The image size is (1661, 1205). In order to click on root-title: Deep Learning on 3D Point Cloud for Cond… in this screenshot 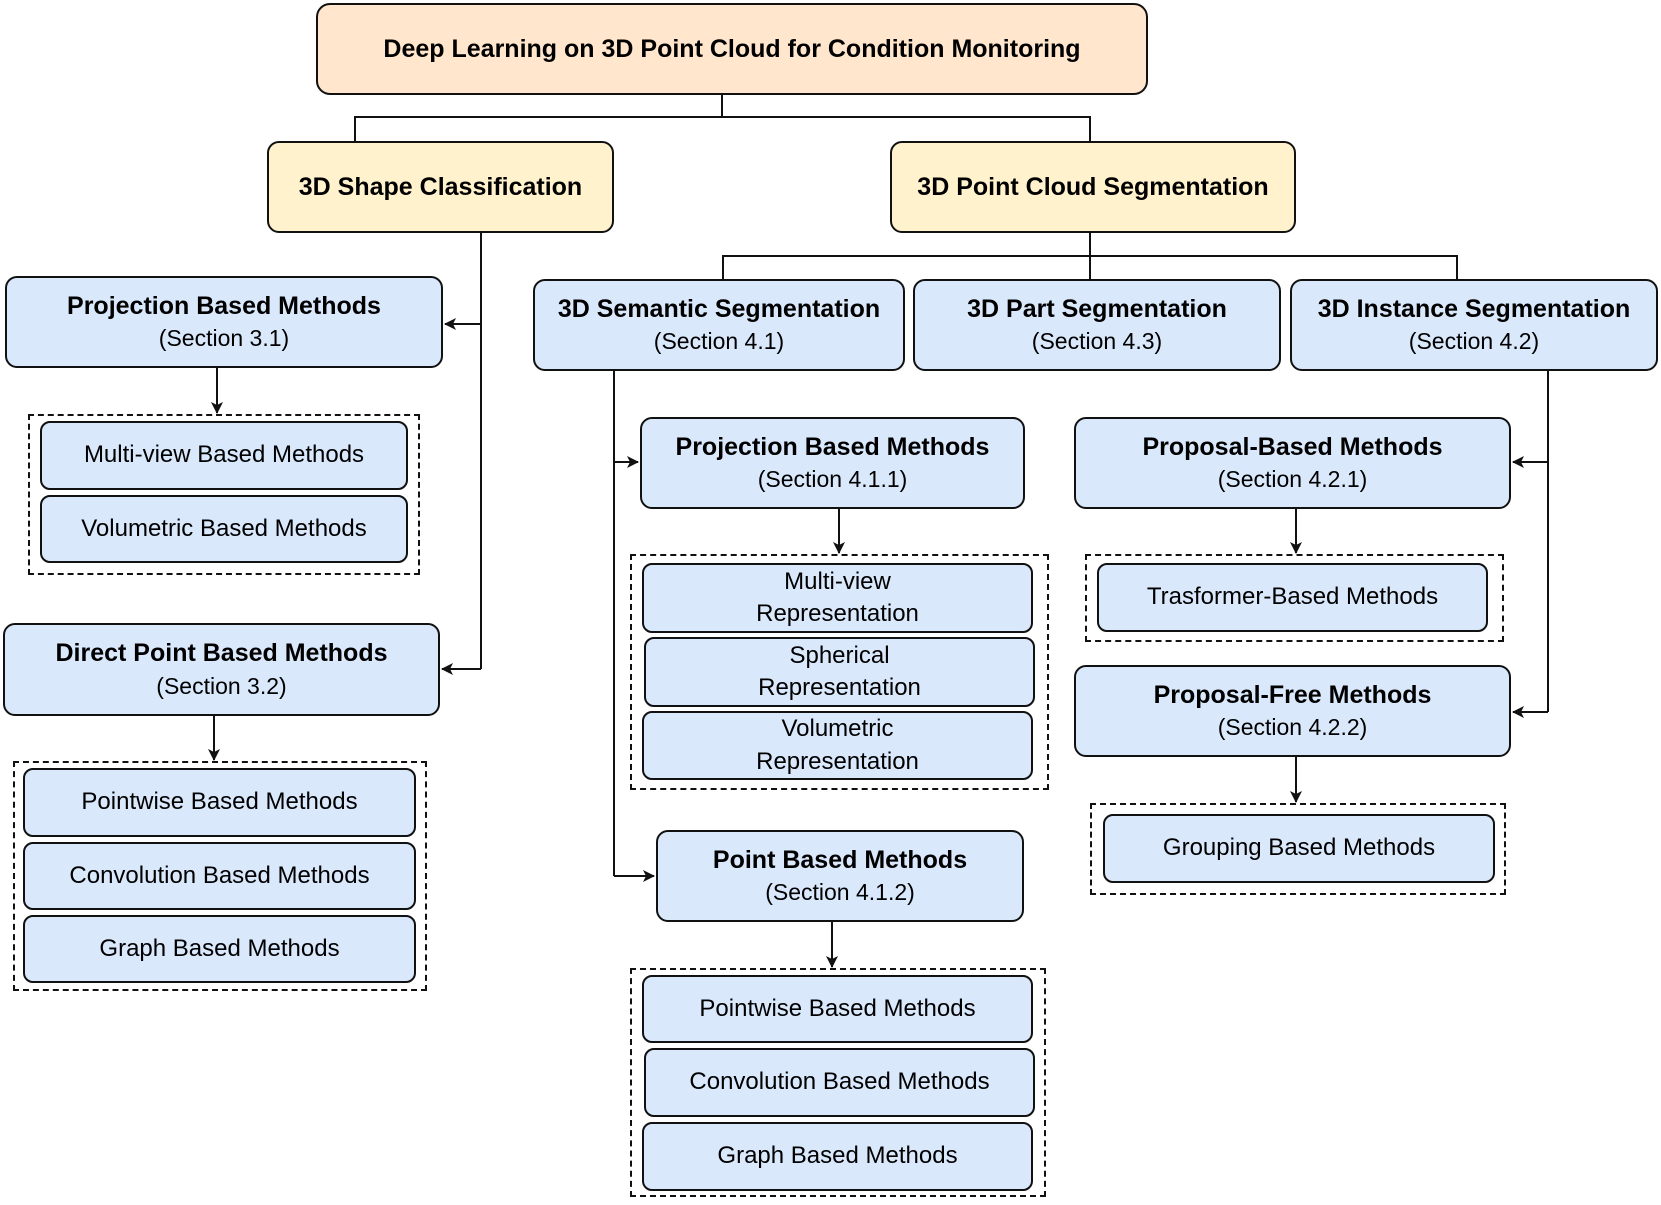, I will do `click(732, 48)`.